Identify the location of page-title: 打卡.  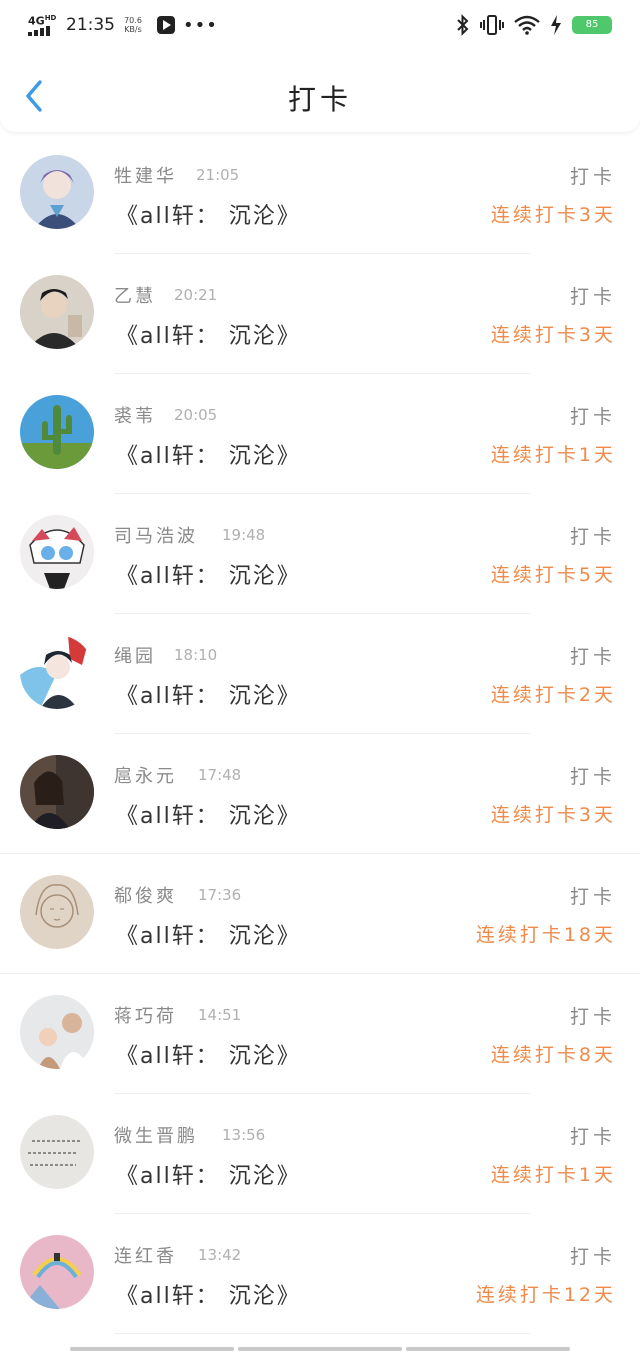
(319, 99).